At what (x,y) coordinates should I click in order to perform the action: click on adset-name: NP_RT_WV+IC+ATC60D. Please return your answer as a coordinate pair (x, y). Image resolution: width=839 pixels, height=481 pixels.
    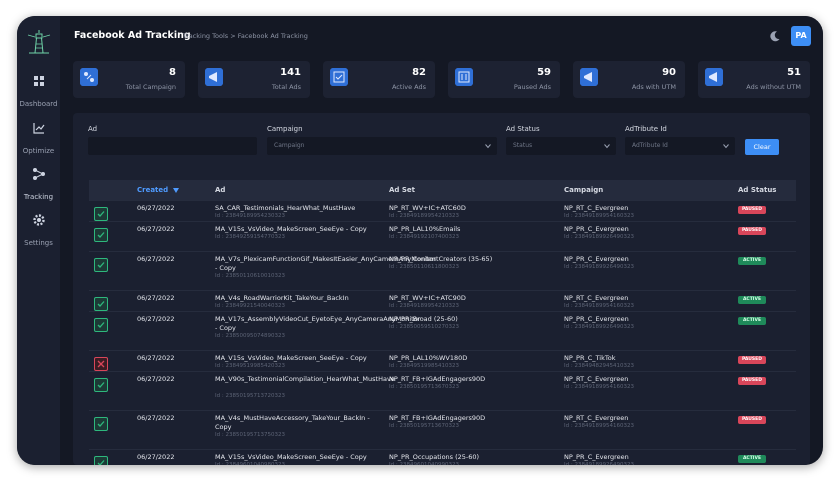
    Looking at the image, I should click on (427, 208).